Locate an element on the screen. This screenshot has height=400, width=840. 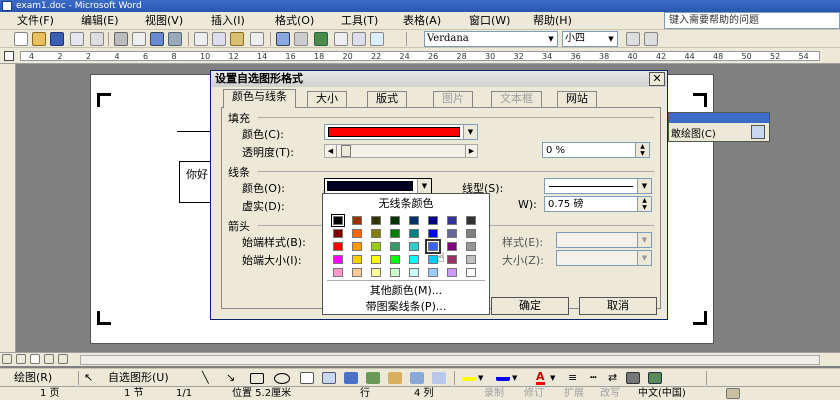
outline-view-icon is located at coordinates (49, 359).